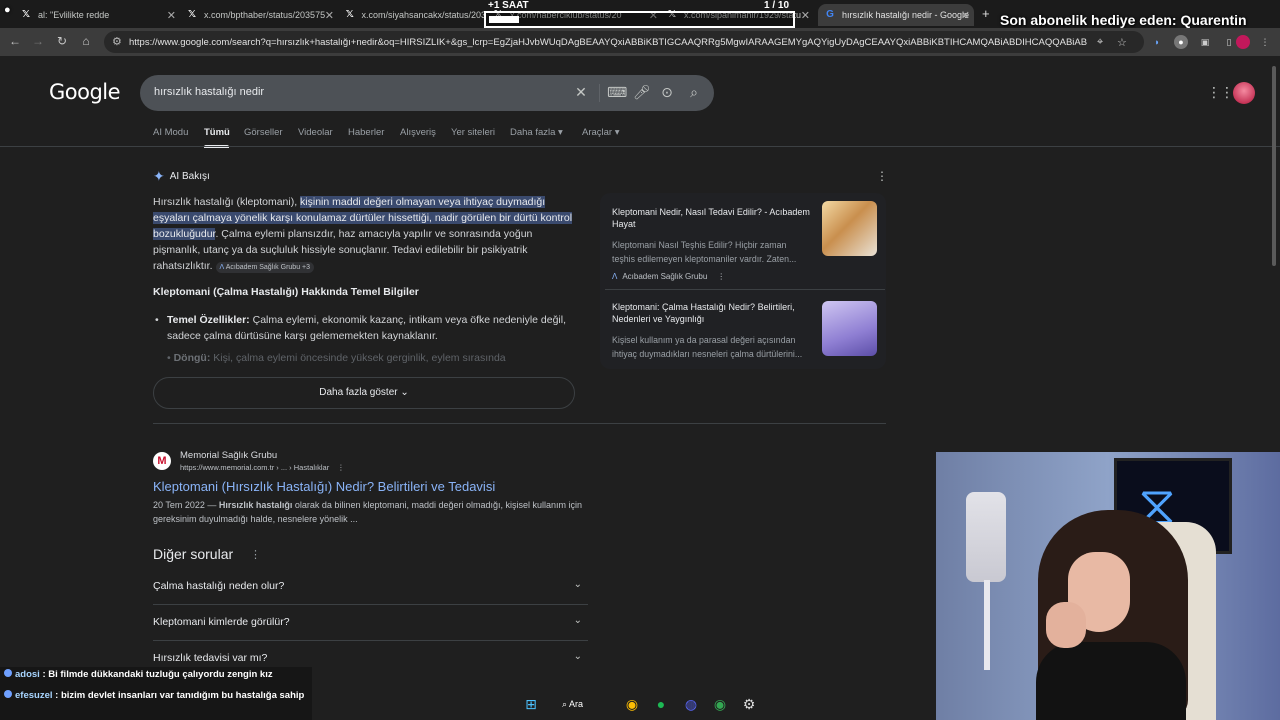 This screenshot has width=1280, height=720. Describe the element at coordinates (1265, 42) in the screenshot. I see `menu-dots-icon: ⋮` at that location.